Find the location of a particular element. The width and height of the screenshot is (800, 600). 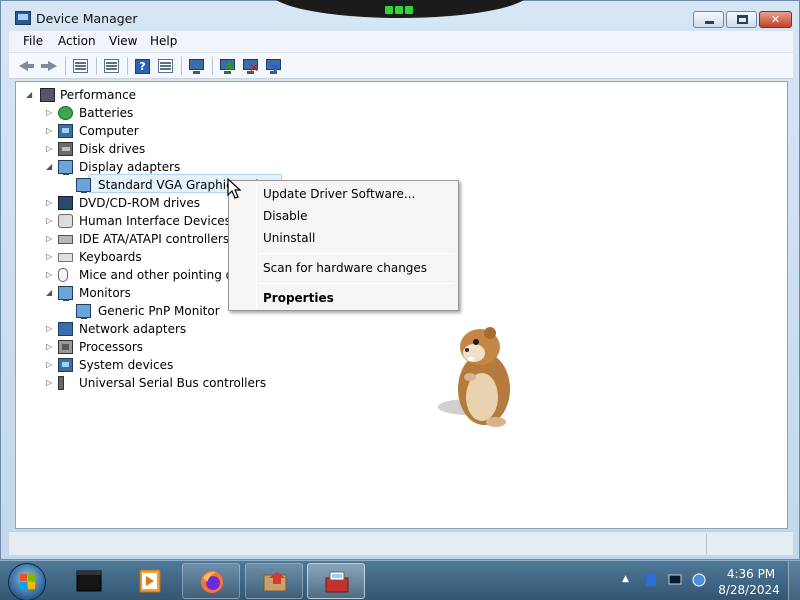

red-x-icon: ✕ is located at coordinates (254, 68).